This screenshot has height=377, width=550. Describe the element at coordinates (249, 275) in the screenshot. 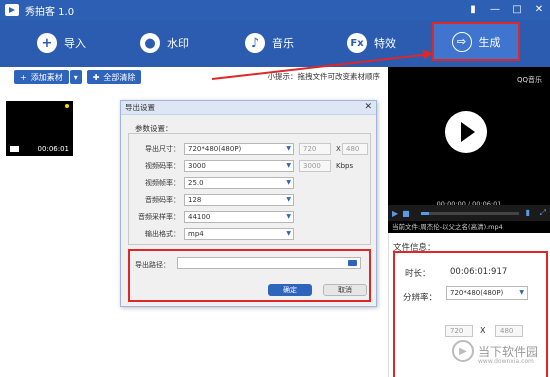

I see `export-path-panel: 导出路径： 确定 取消` at that location.